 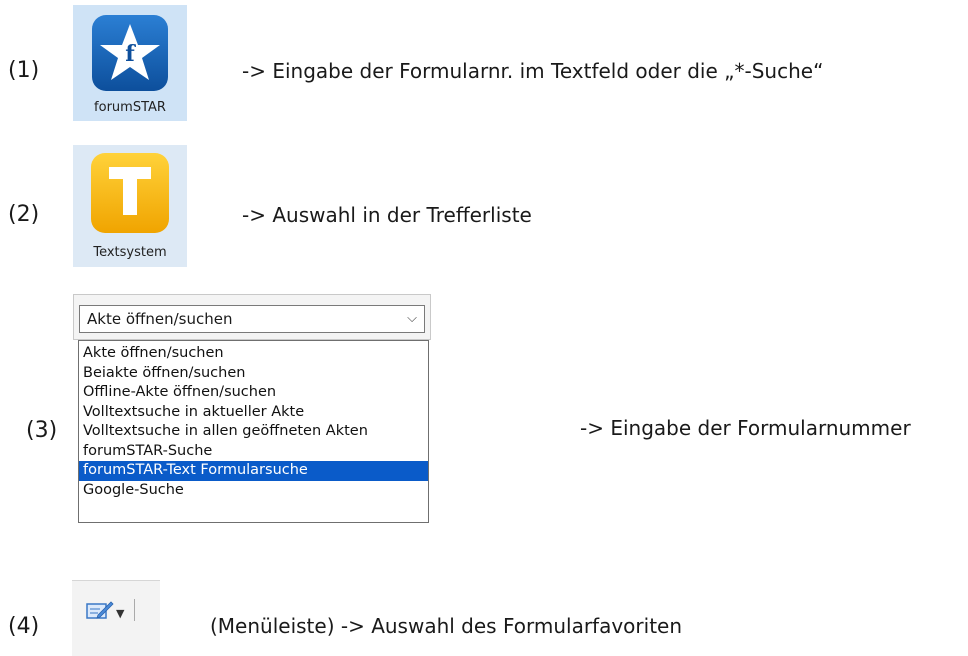 What do you see at coordinates (130, 193) in the screenshot?
I see `textsystem-t-icon` at bounding box center [130, 193].